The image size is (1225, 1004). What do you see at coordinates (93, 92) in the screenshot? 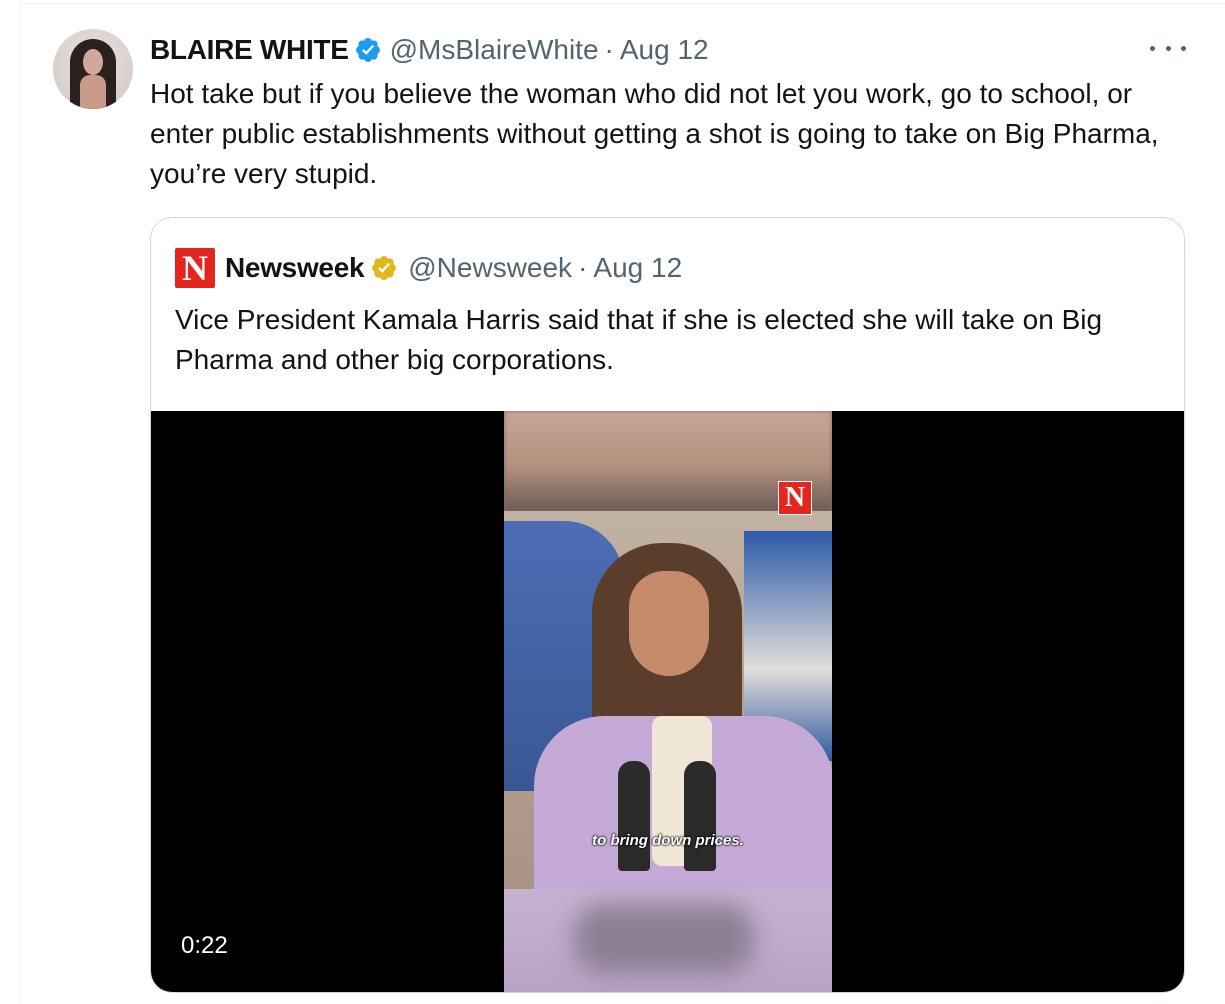
I see `avatar-body` at bounding box center [93, 92].